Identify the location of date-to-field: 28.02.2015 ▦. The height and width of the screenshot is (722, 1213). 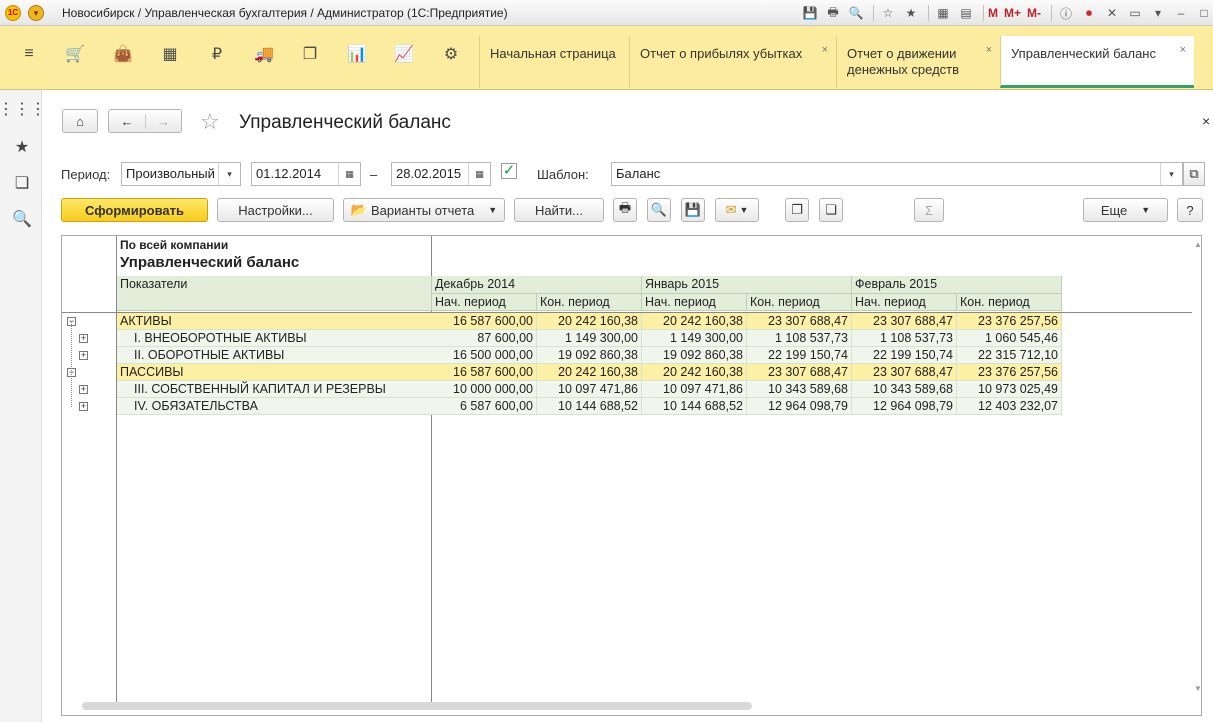
(441, 174).